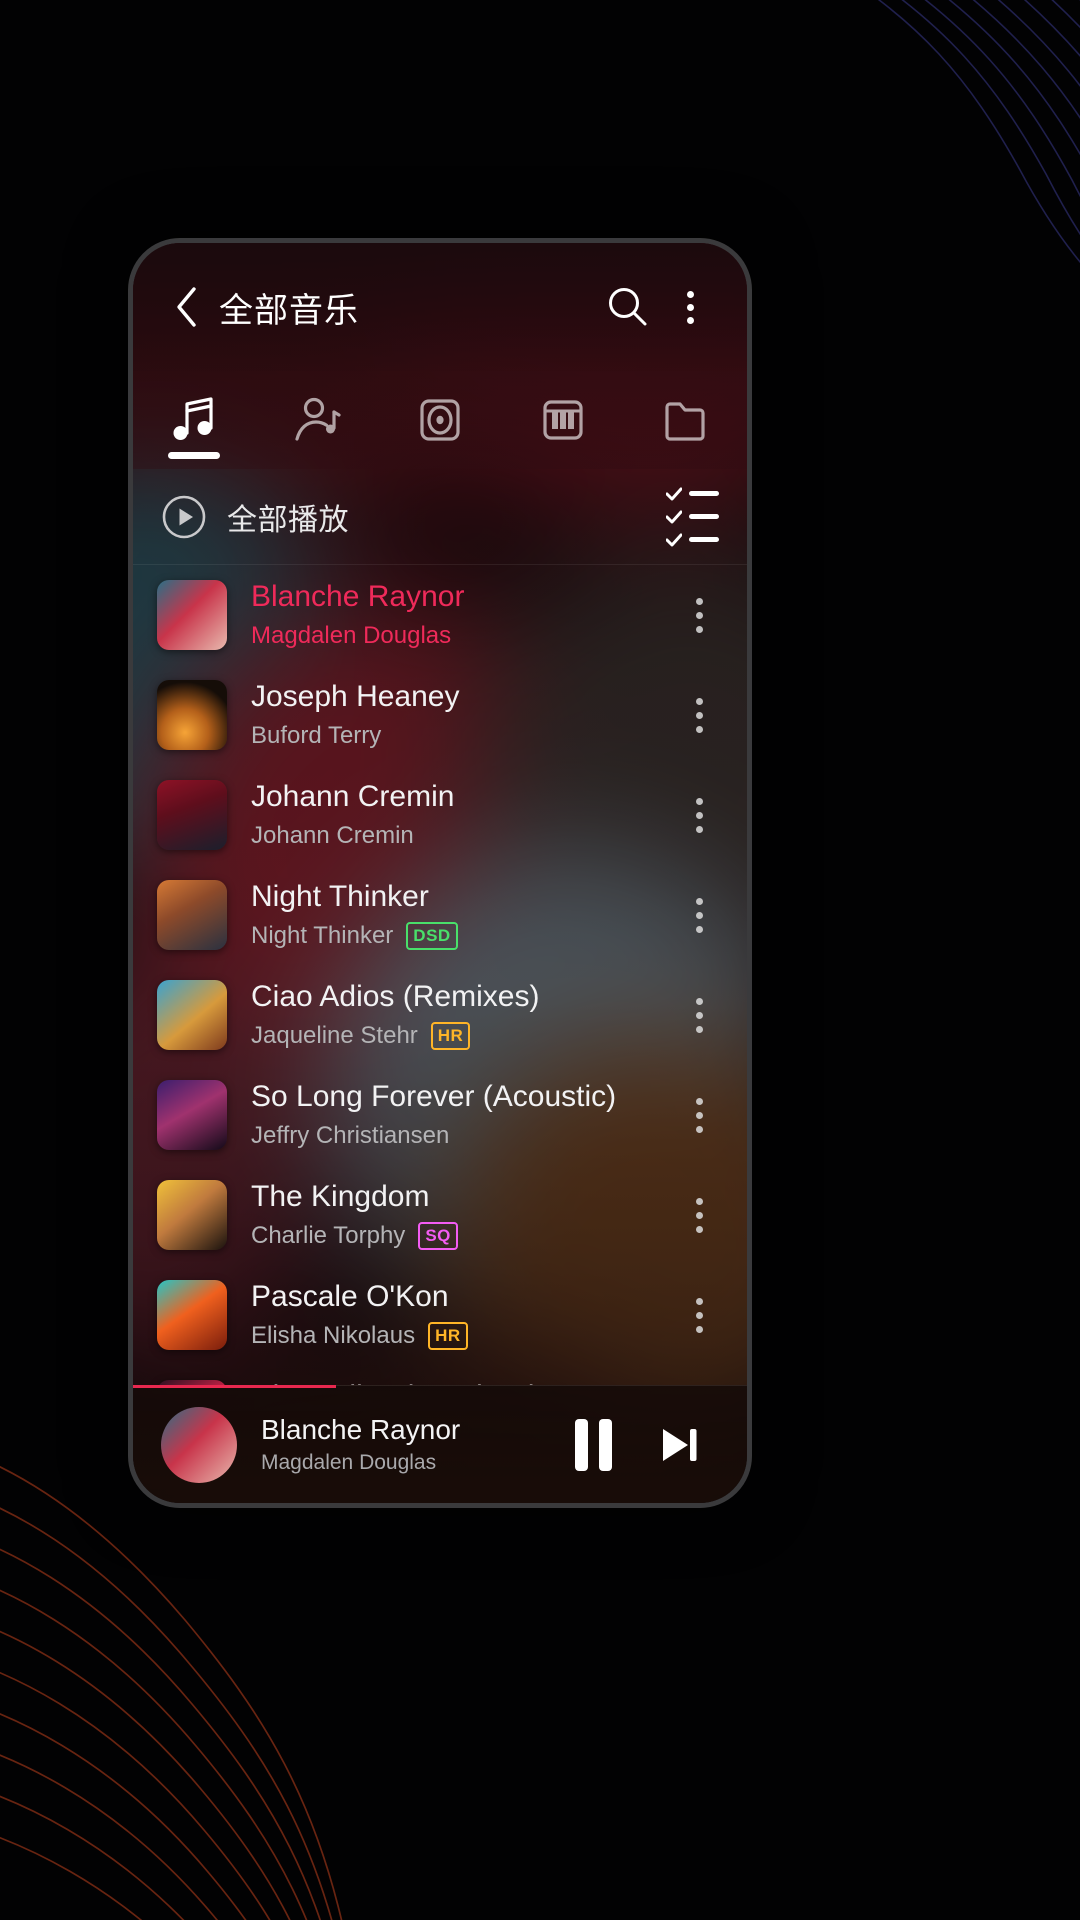 This screenshot has height=1920, width=1080. I want to click on multi-select-button, so click(692, 517).